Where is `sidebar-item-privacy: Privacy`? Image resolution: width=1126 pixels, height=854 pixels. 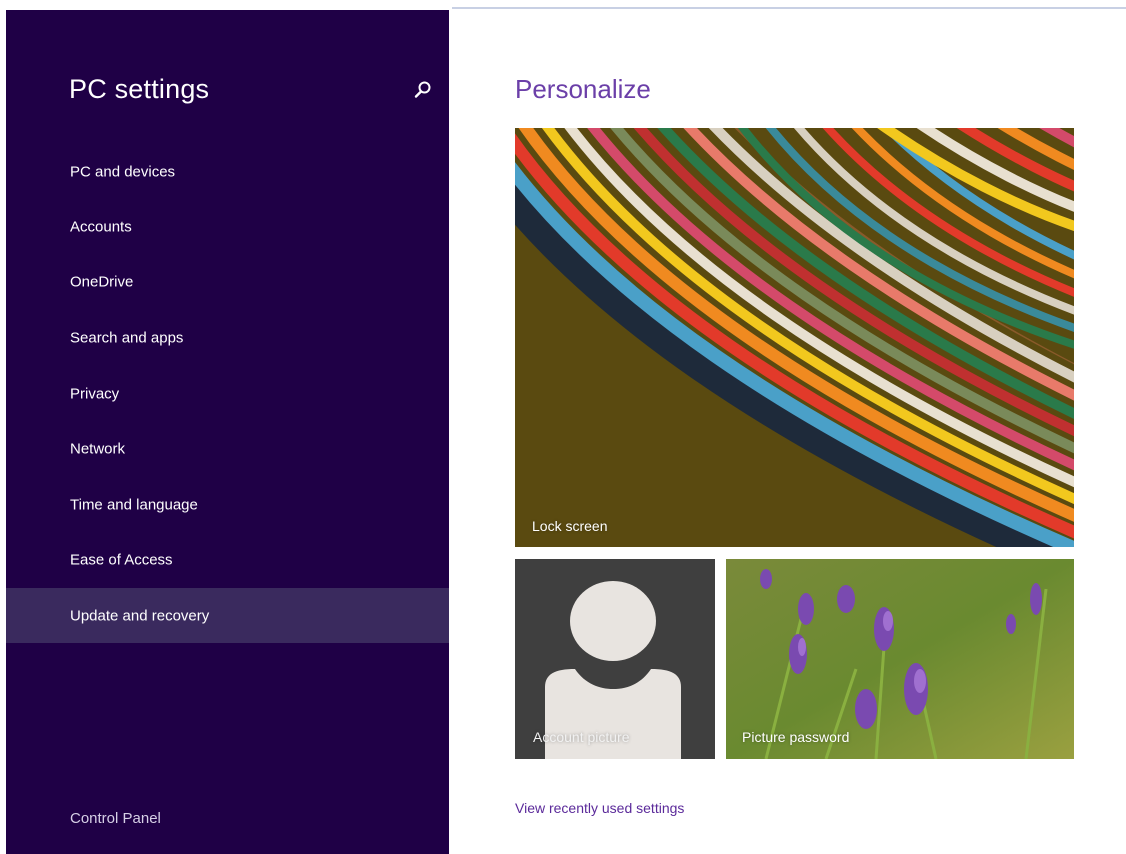
sidebar-item-privacy: Privacy is located at coordinates (227, 393).